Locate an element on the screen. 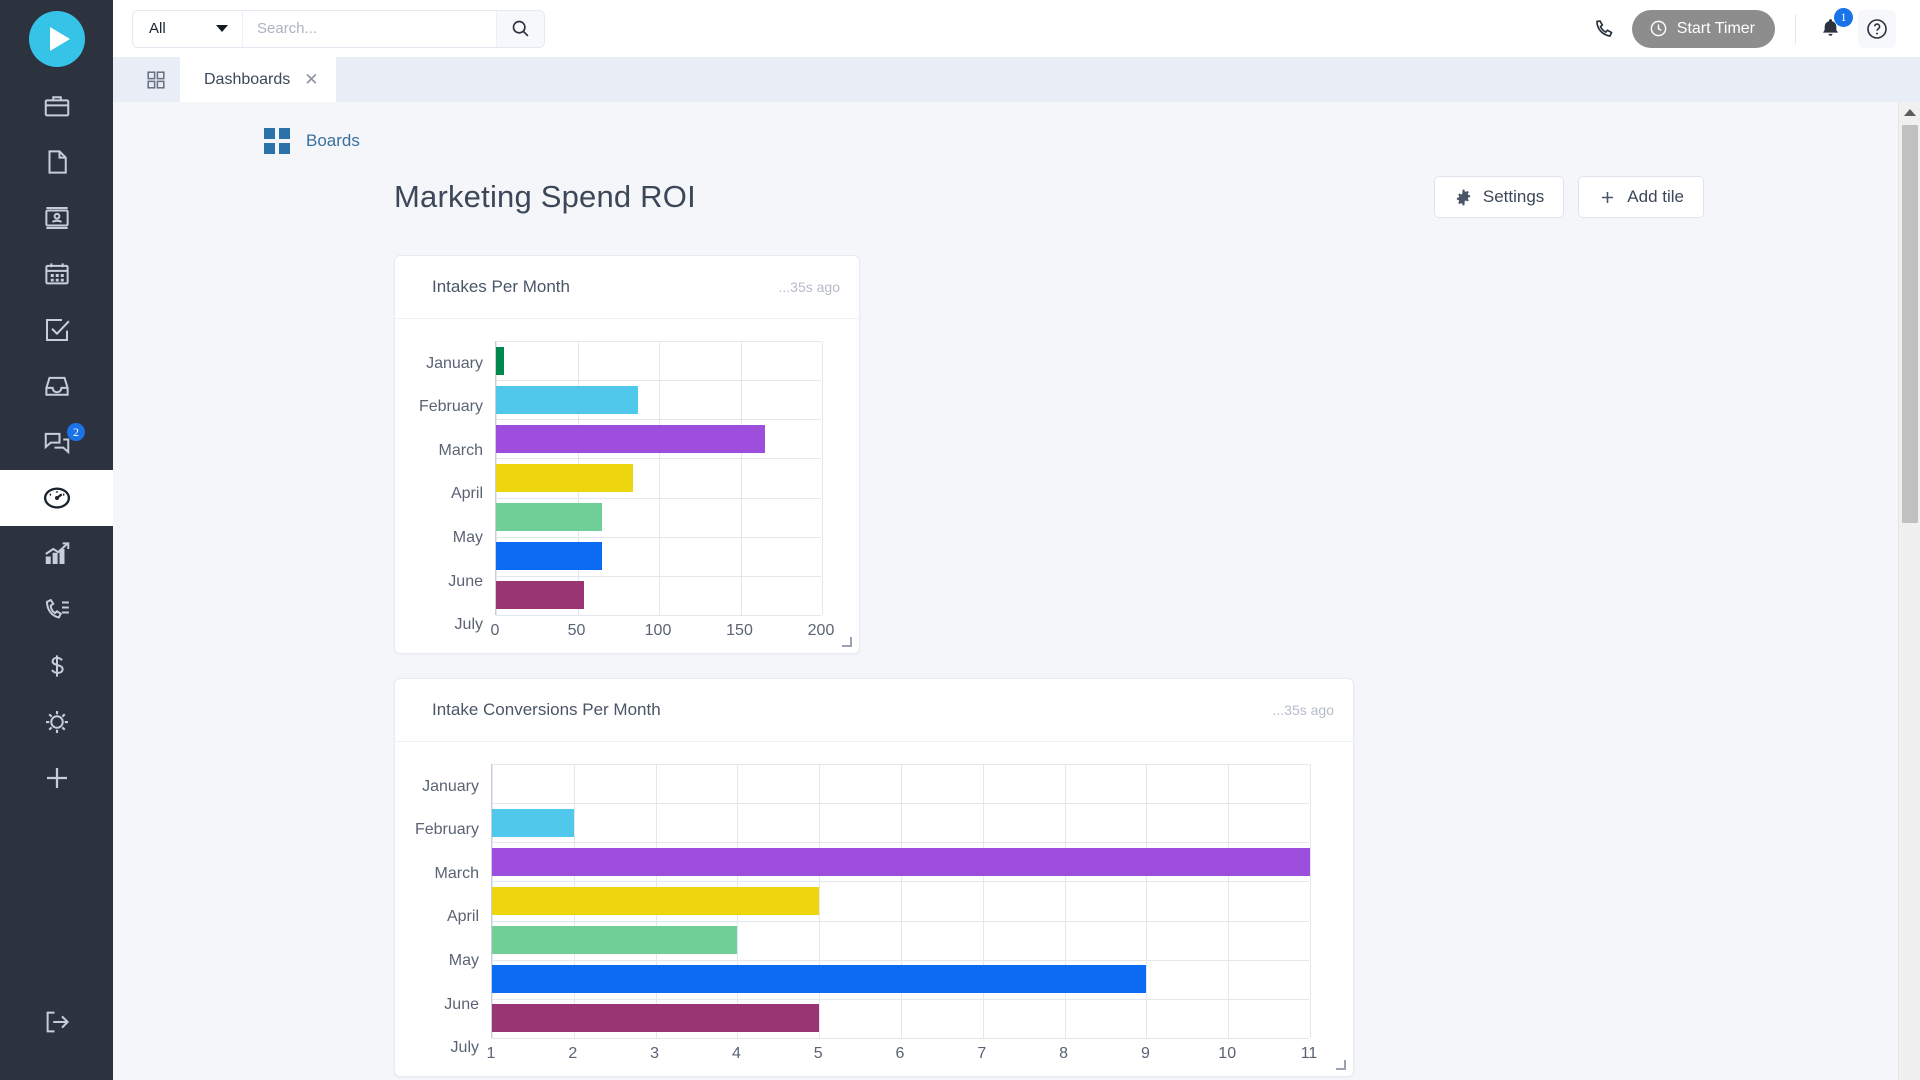 Image resolution: width=1920 pixels, height=1080 pixels. left-sidebar: 2 is located at coordinates (56, 540).